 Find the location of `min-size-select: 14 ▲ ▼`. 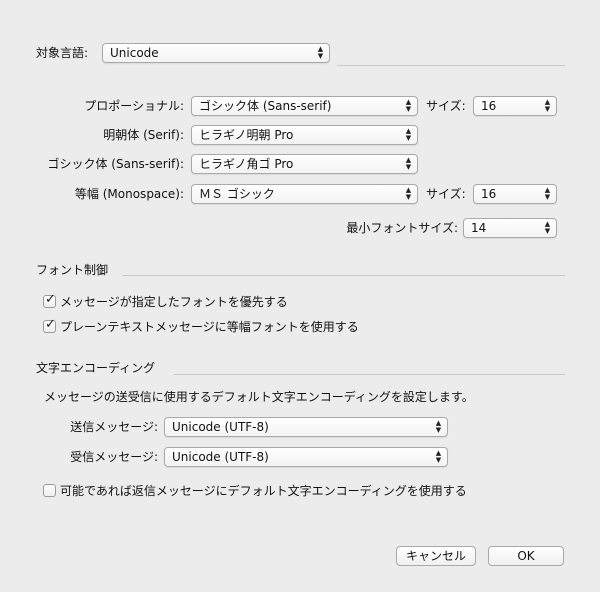

min-size-select: 14 ▲ ▼ is located at coordinates (510, 228).